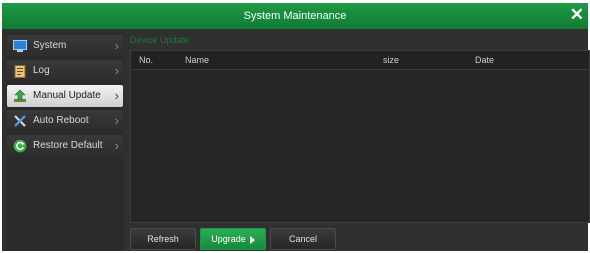 Image resolution: width=590 pixels, height=253 pixels. I want to click on refresh-button-label: Refresh, so click(163, 239).